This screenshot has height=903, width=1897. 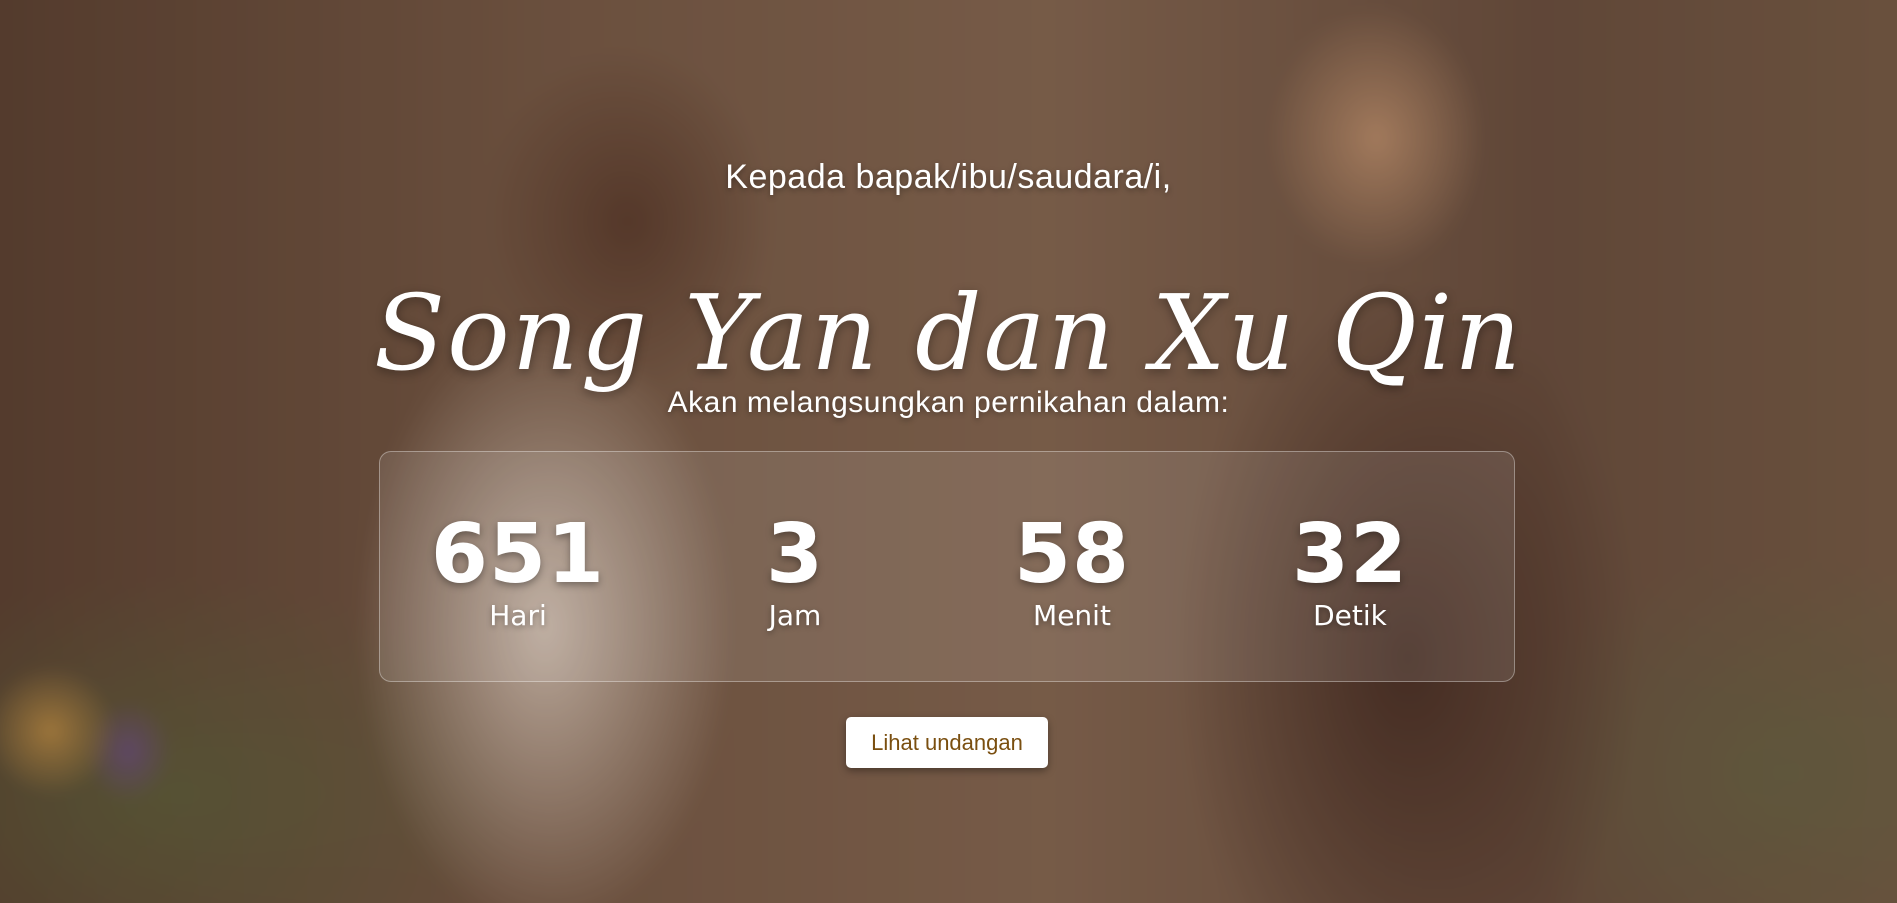 I want to click on countdown-days: 651 Hari, so click(x=518, y=573).